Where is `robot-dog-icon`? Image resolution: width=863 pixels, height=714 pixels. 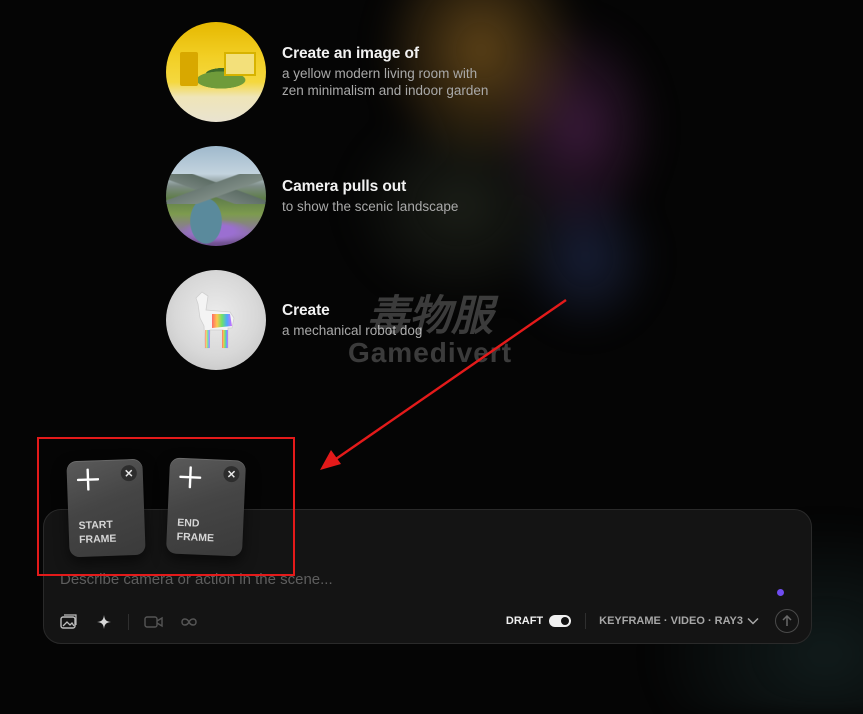 robot-dog-icon is located at coordinates (215, 320).